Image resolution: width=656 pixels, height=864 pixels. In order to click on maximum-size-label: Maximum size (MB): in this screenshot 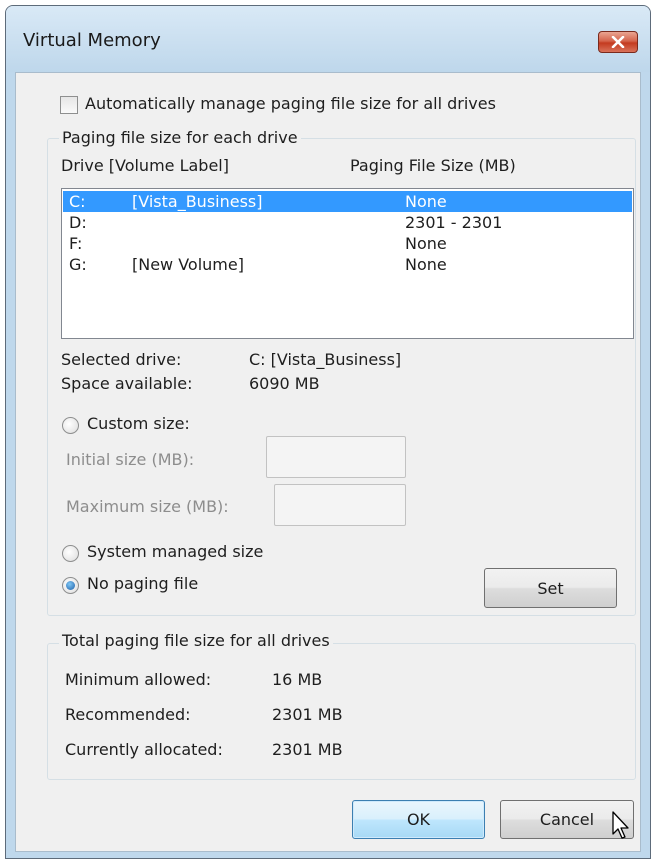, I will do `click(147, 506)`.